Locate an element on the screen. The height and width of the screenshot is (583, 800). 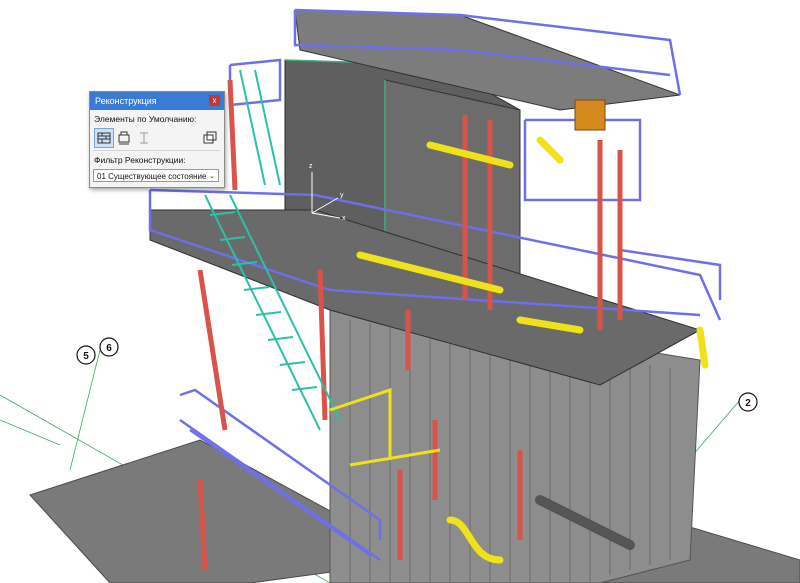
palette-title: Реконструкция is located at coordinates (126, 101).